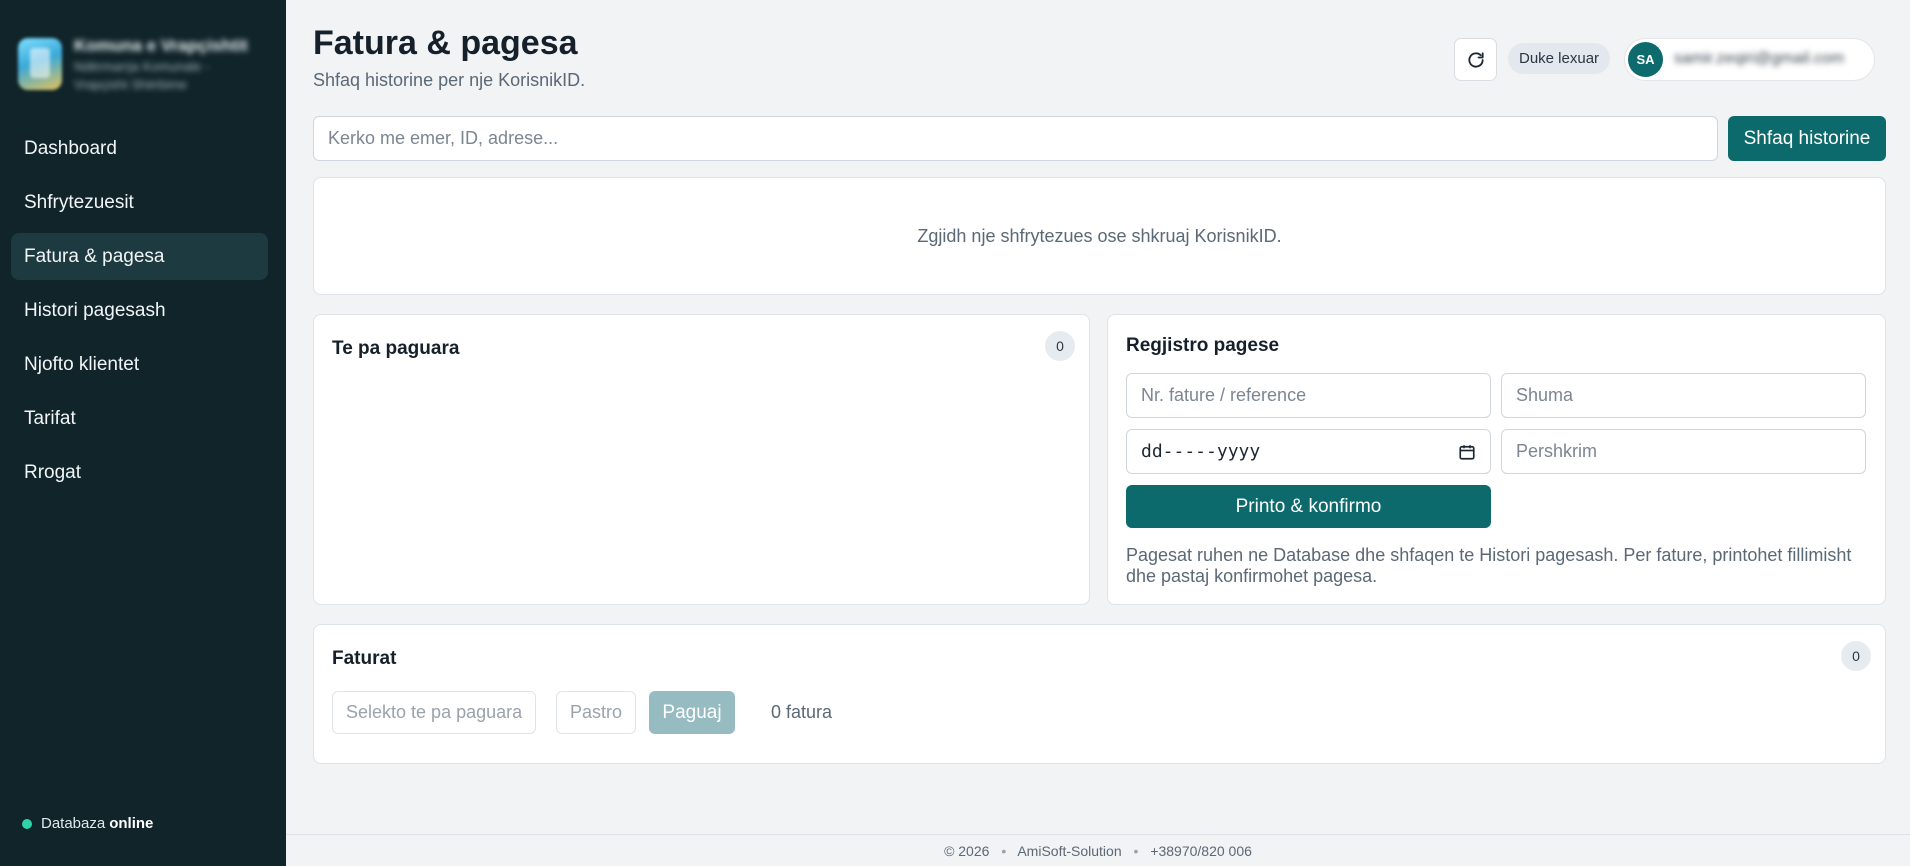 The height and width of the screenshot is (866, 1910). What do you see at coordinates (139, 310) in the screenshot?
I see `sidebar-item-histori-pagesash: Histori pagesash` at bounding box center [139, 310].